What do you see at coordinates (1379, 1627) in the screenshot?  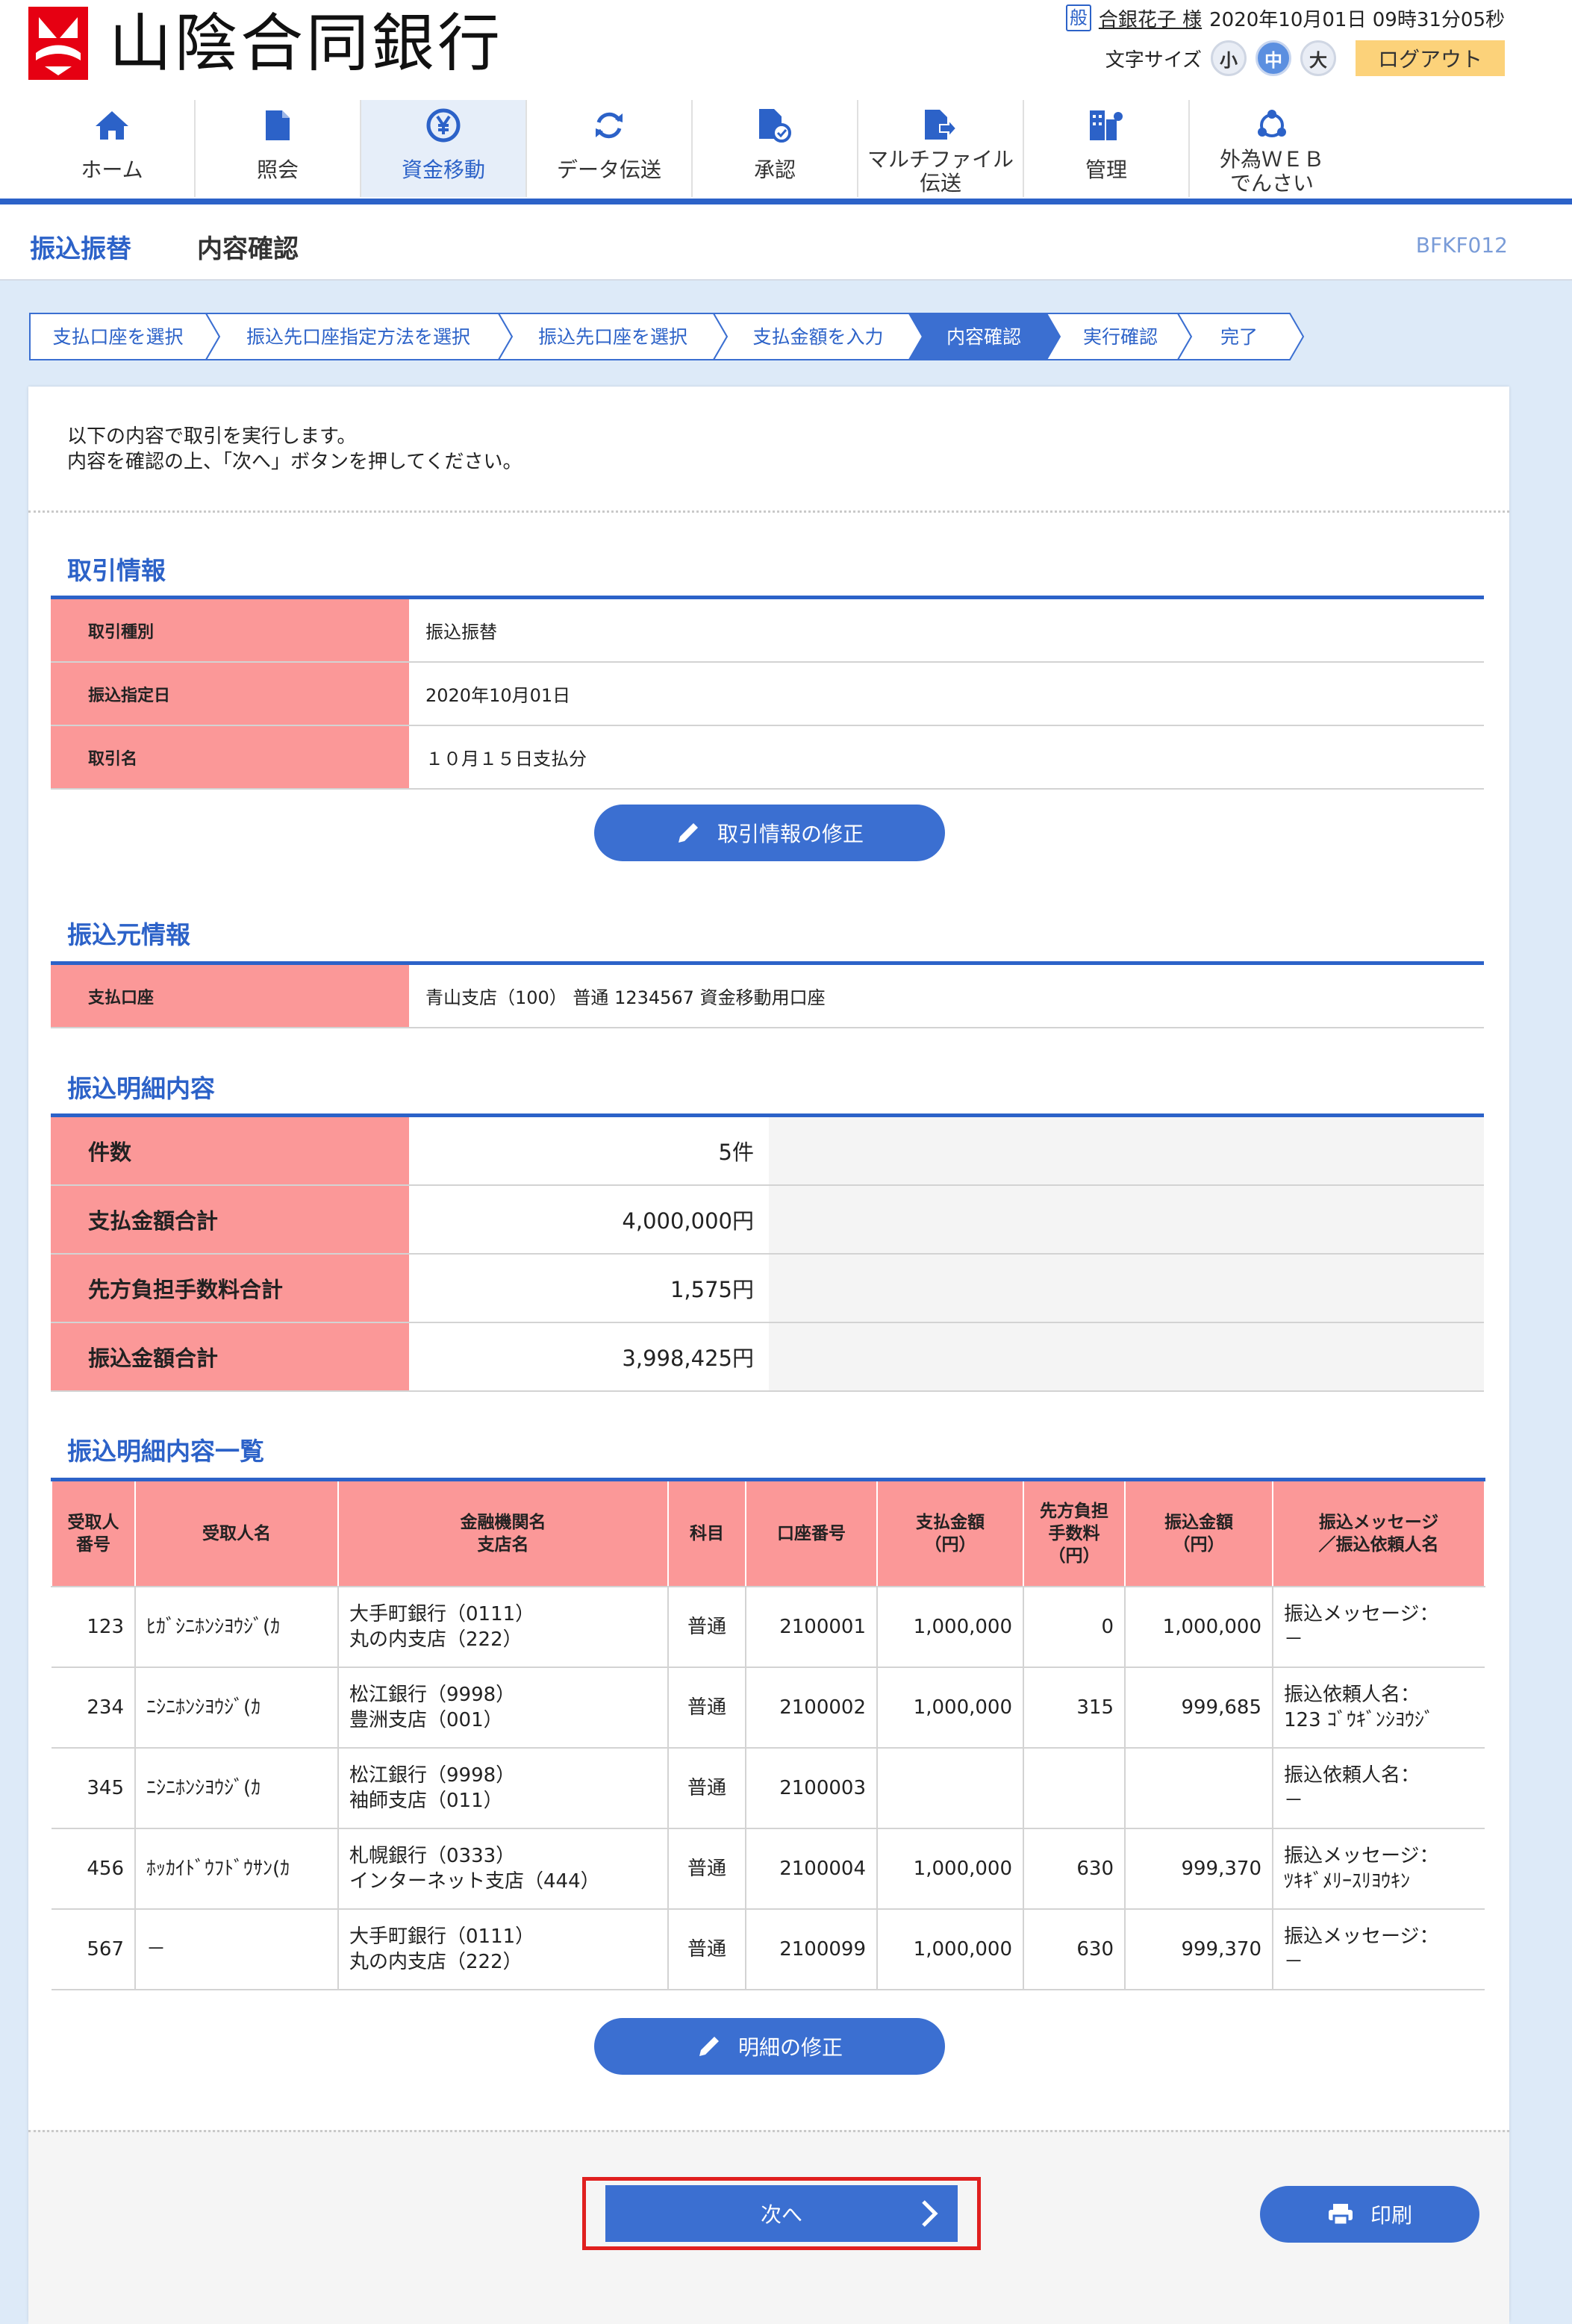 I see `cell-message: 振込メッセージ： －` at bounding box center [1379, 1627].